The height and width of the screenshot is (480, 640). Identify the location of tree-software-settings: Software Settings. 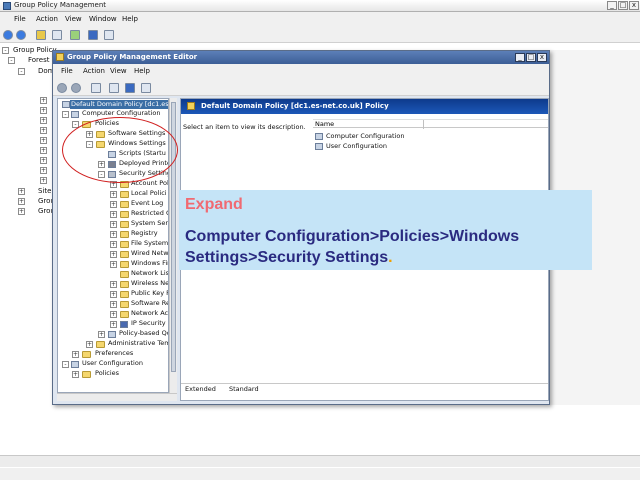
(136, 133).